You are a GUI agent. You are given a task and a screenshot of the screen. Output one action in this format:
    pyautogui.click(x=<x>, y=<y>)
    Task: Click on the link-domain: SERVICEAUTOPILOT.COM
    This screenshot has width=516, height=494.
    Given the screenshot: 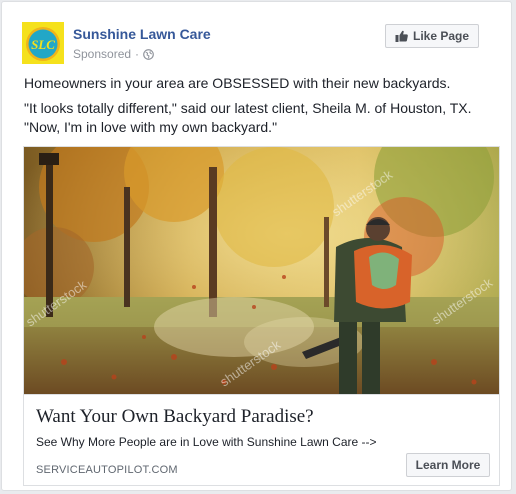 What is the action you would take?
    pyautogui.click(x=107, y=470)
    